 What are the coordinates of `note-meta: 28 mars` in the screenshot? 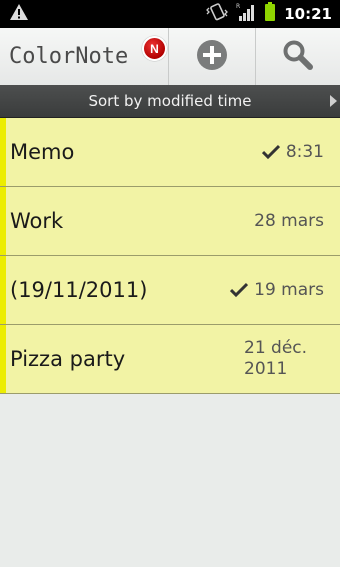 It's located at (289, 221).